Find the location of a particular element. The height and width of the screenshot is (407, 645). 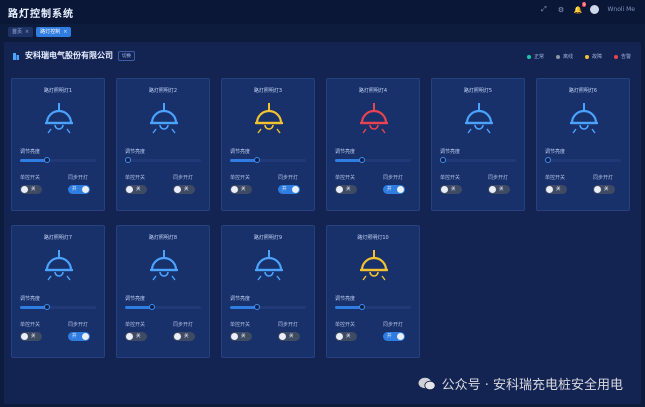

lamp-name: 路灯照明灯8 is located at coordinates (163, 238).